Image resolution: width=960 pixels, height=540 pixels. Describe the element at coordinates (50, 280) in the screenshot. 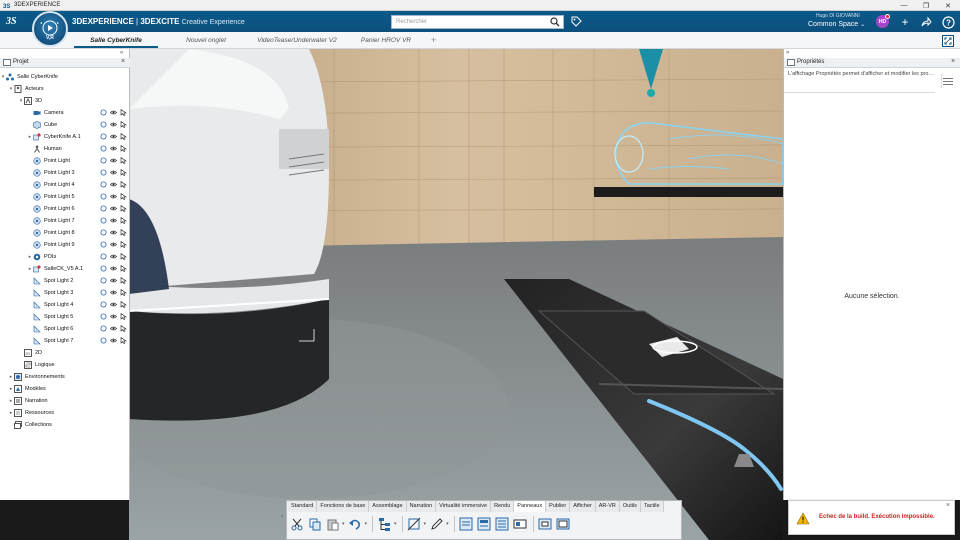

I see `tree-item: Spot Light 2` at that location.